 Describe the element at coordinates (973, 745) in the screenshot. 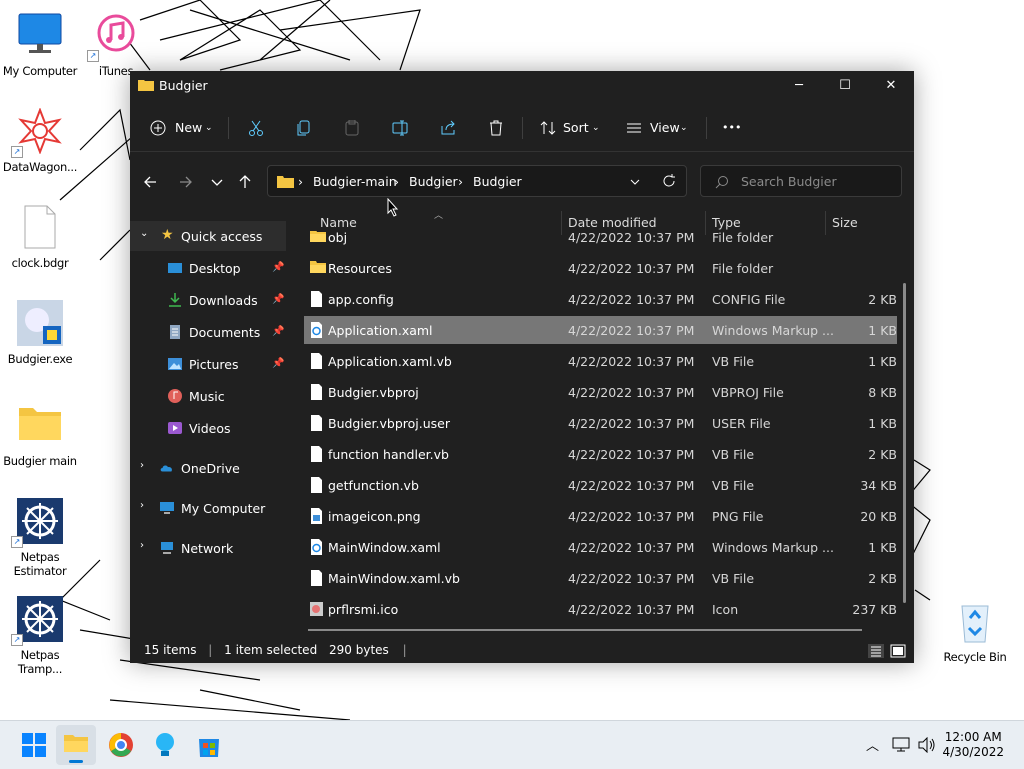

I see `system-clock: 12:00 AM 4/30/2022` at that location.